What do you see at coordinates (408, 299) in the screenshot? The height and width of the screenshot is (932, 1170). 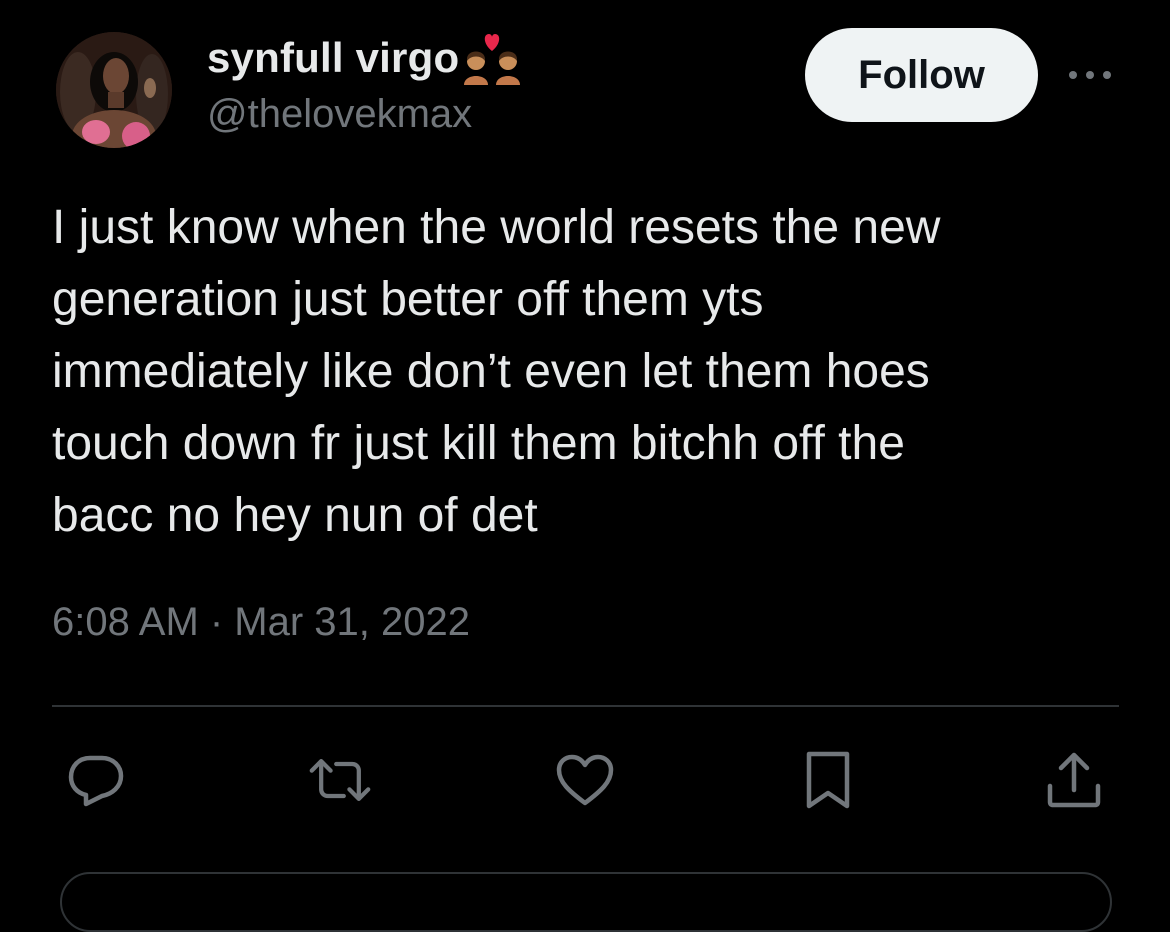 I see `tweet-text-line: generation just better off them yts` at bounding box center [408, 299].